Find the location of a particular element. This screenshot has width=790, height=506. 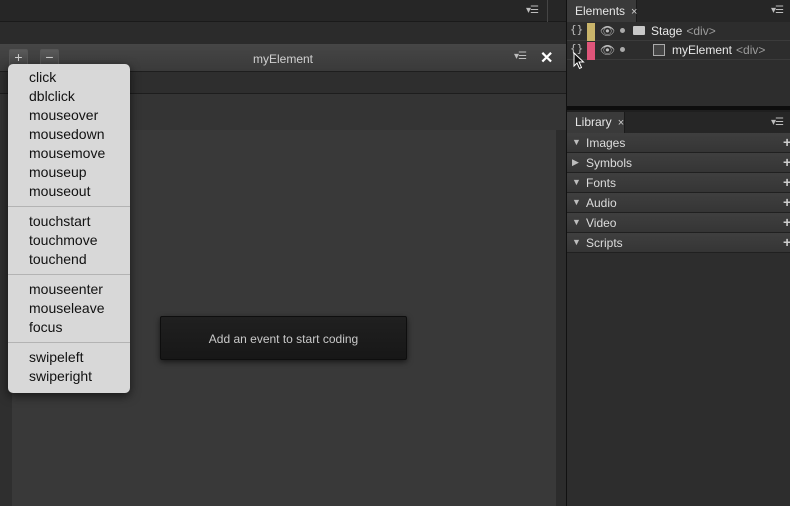

tab-label: Elements is located at coordinates (600, 11).